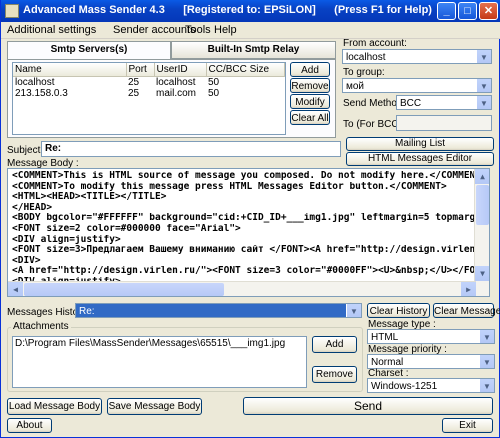  I want to click on app-icon, so click(12, 11).